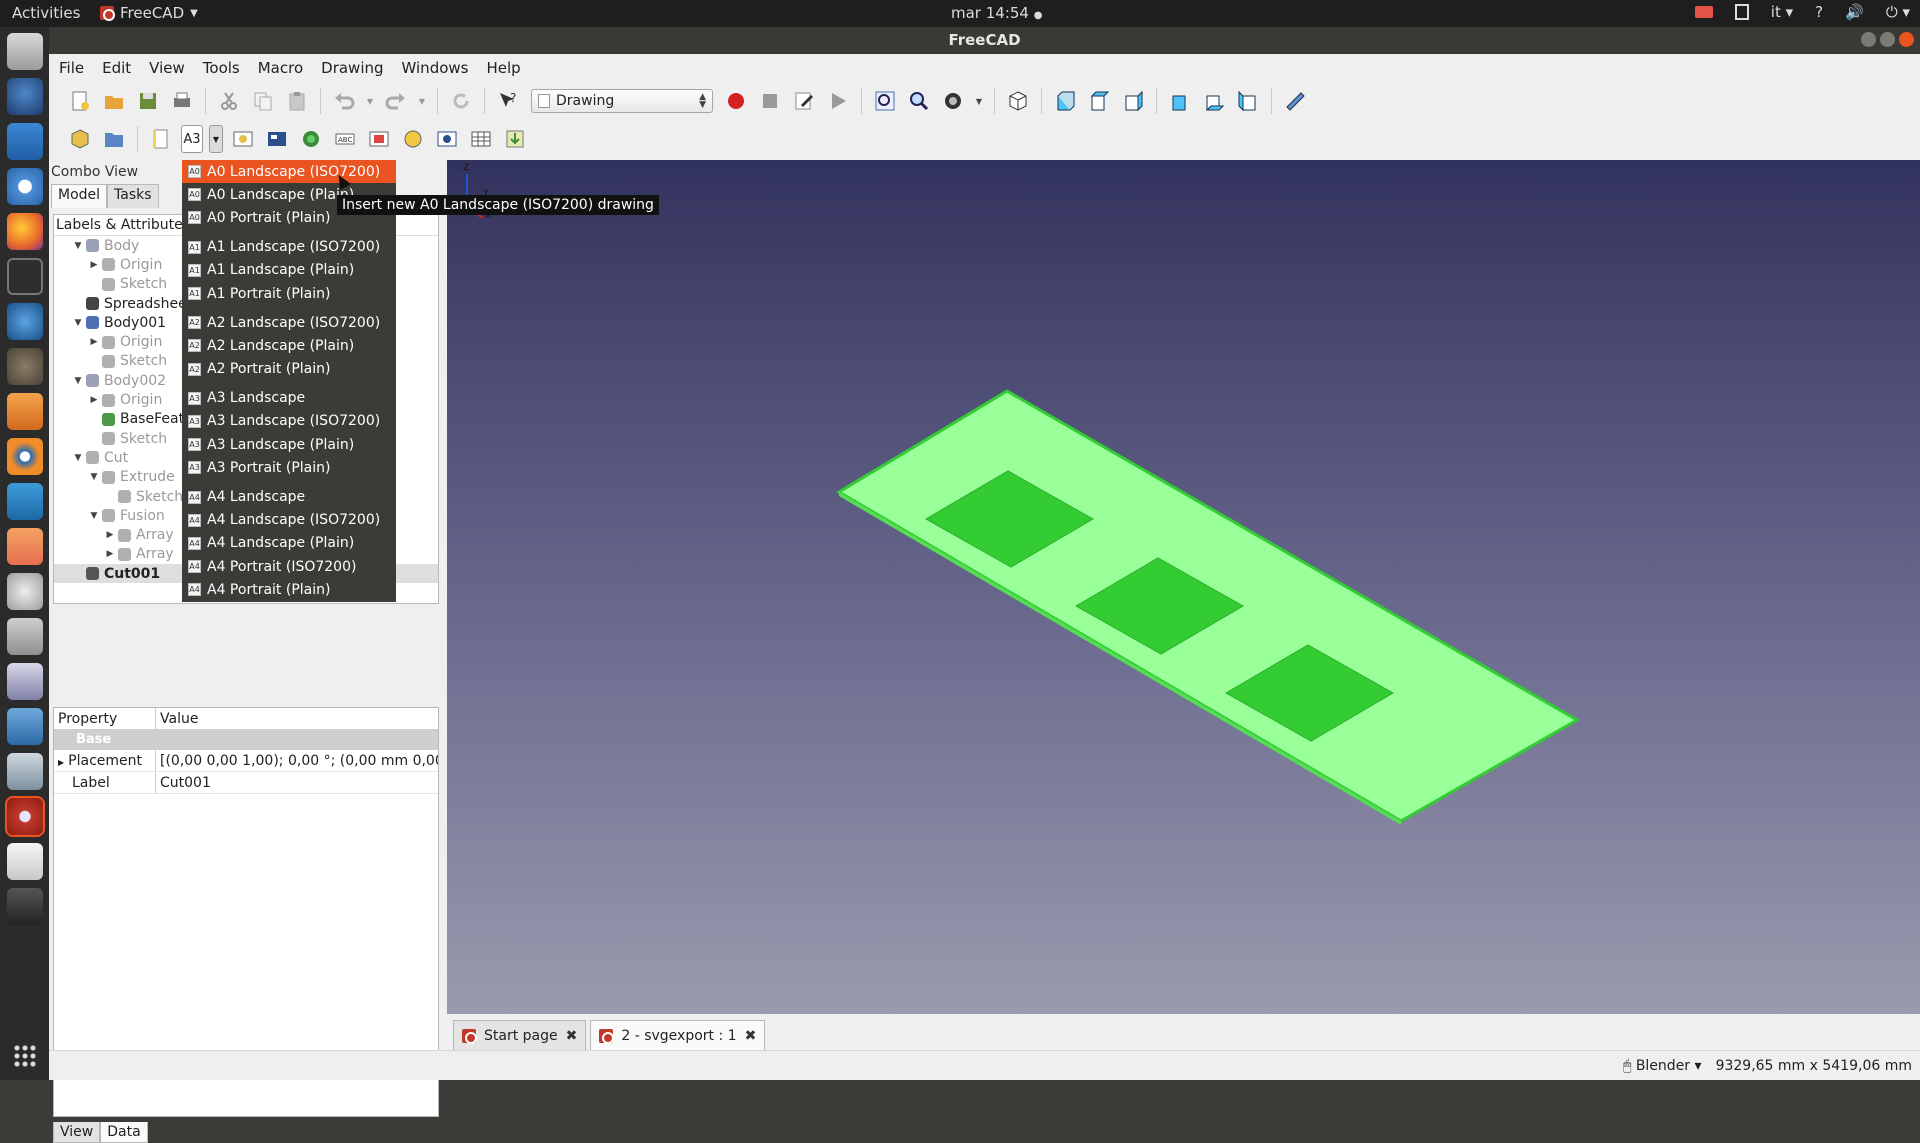 Image resolution: width=1920 pixels, height=1143 pixels. What do you see at coordinates (1898, 12) in the screenshot?
I see `power-icon: ⏻ ▾` at bounding box center [1898, 12].